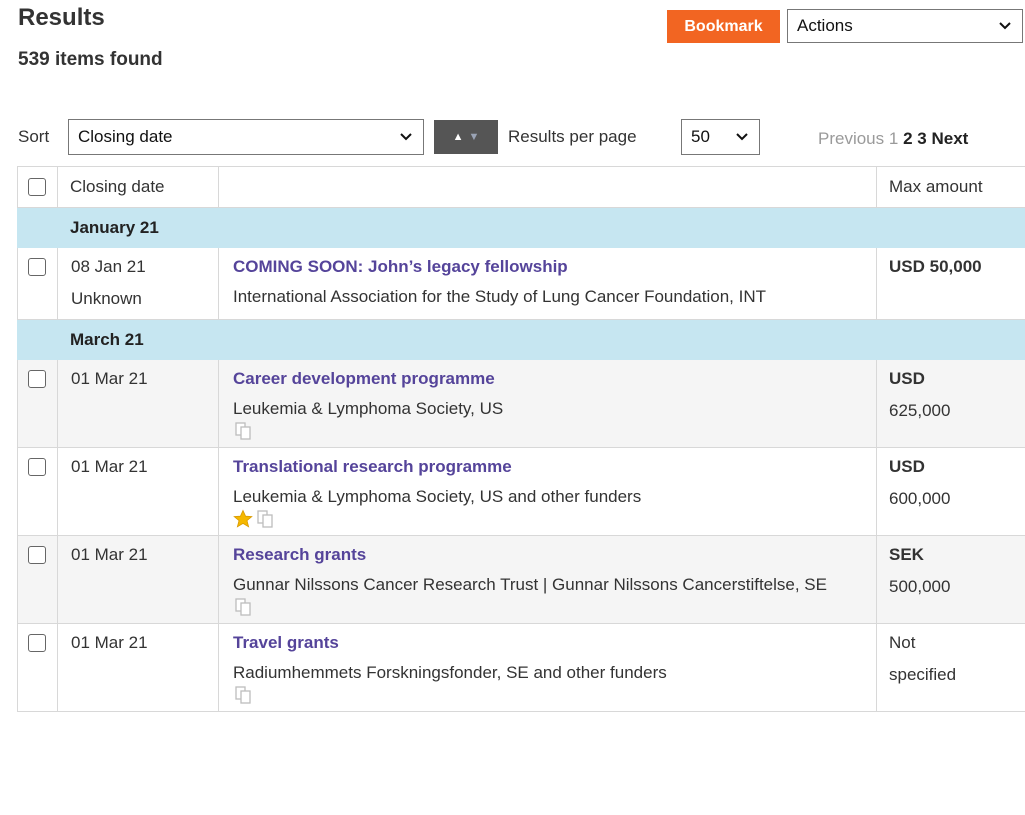  Describe the element at coordinates (851, 138) in the screenshot. I see `pagination-previous: Previous` at that location.